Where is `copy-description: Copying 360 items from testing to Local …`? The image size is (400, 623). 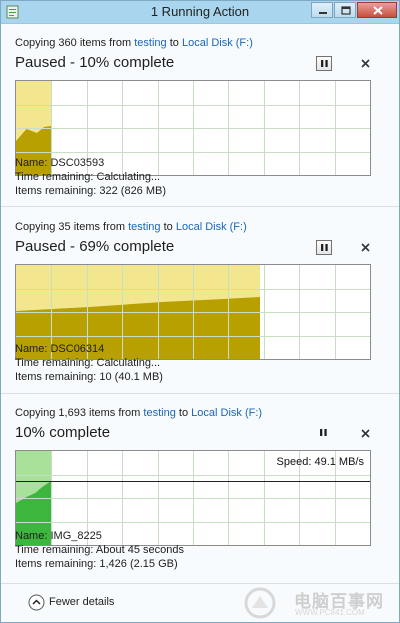 copy-description: Copying 360 items from testing to Local … is located at coordinates (134, 43).